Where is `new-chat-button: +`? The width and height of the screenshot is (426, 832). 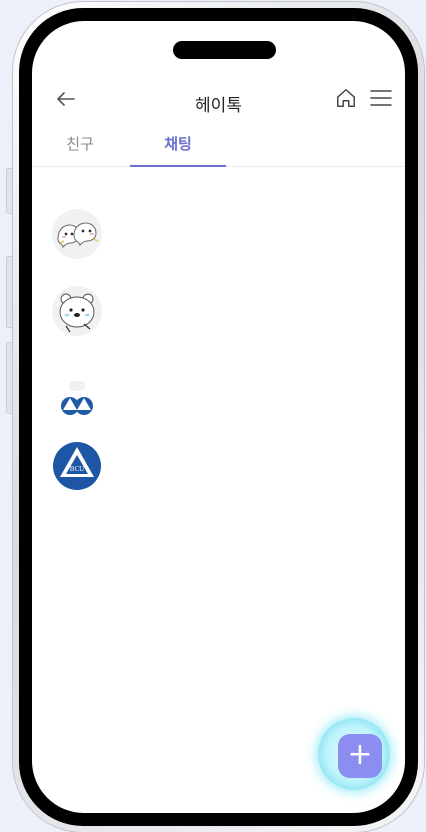
new-chat-button: + is located at coordinates (360, 756).